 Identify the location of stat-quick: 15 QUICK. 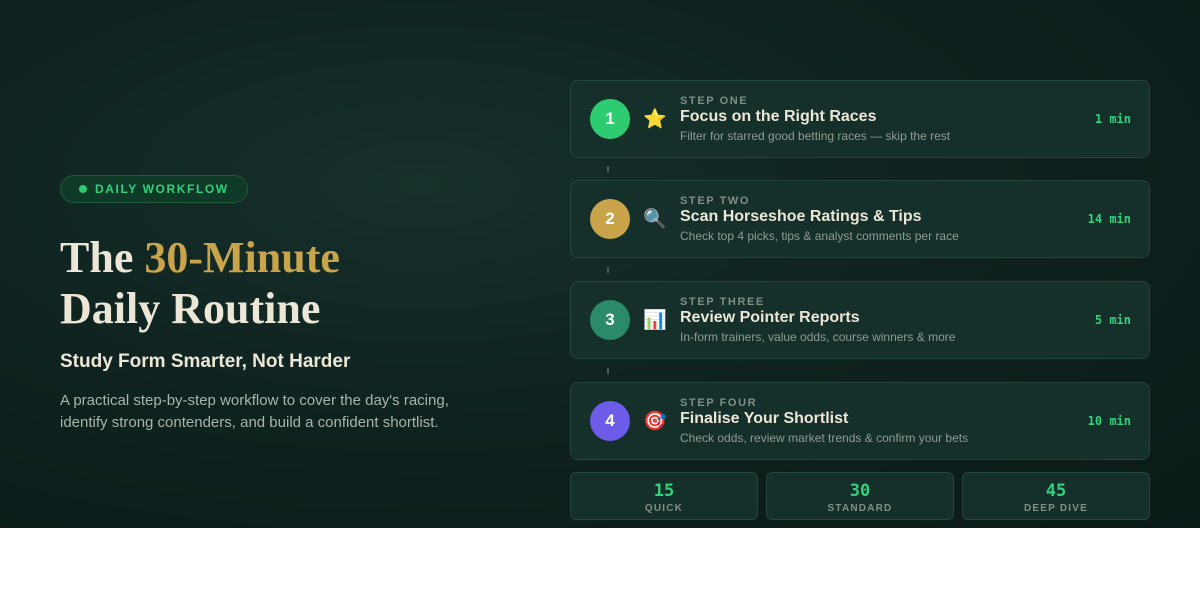
(664, 496).